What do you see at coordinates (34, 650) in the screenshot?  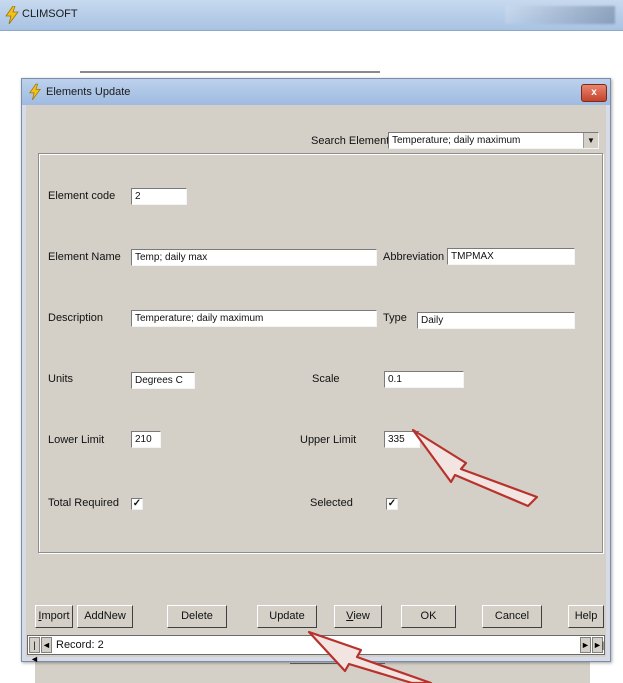 I see `first-record-icon: |◄` at bounding box center [34, 650].